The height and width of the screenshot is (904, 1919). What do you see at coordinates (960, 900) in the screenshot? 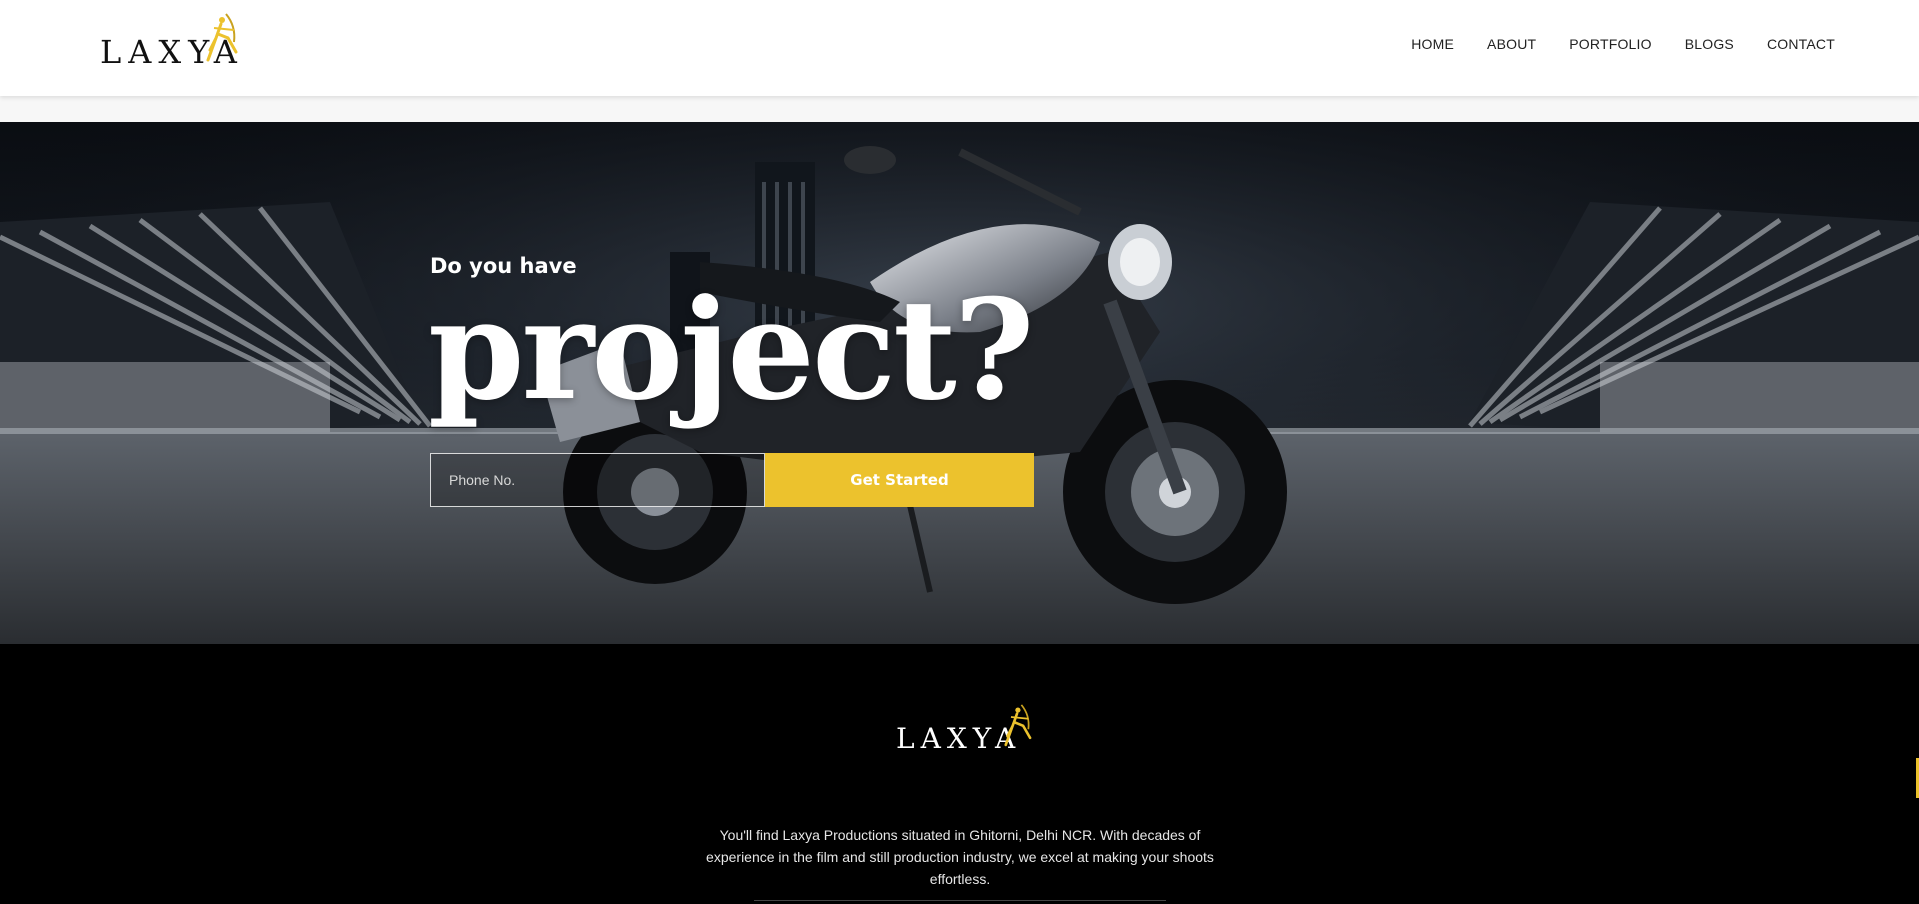
I see `footer-divider` at bounding box center [960, 900].